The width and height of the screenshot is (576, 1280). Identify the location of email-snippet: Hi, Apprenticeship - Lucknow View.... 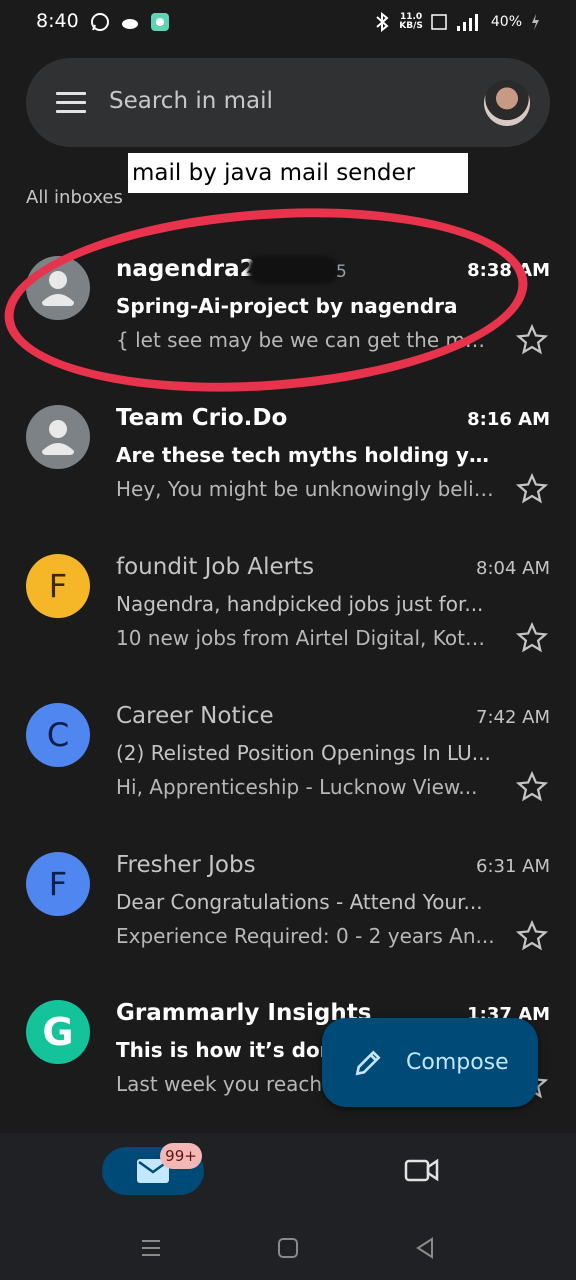
(297, 787).